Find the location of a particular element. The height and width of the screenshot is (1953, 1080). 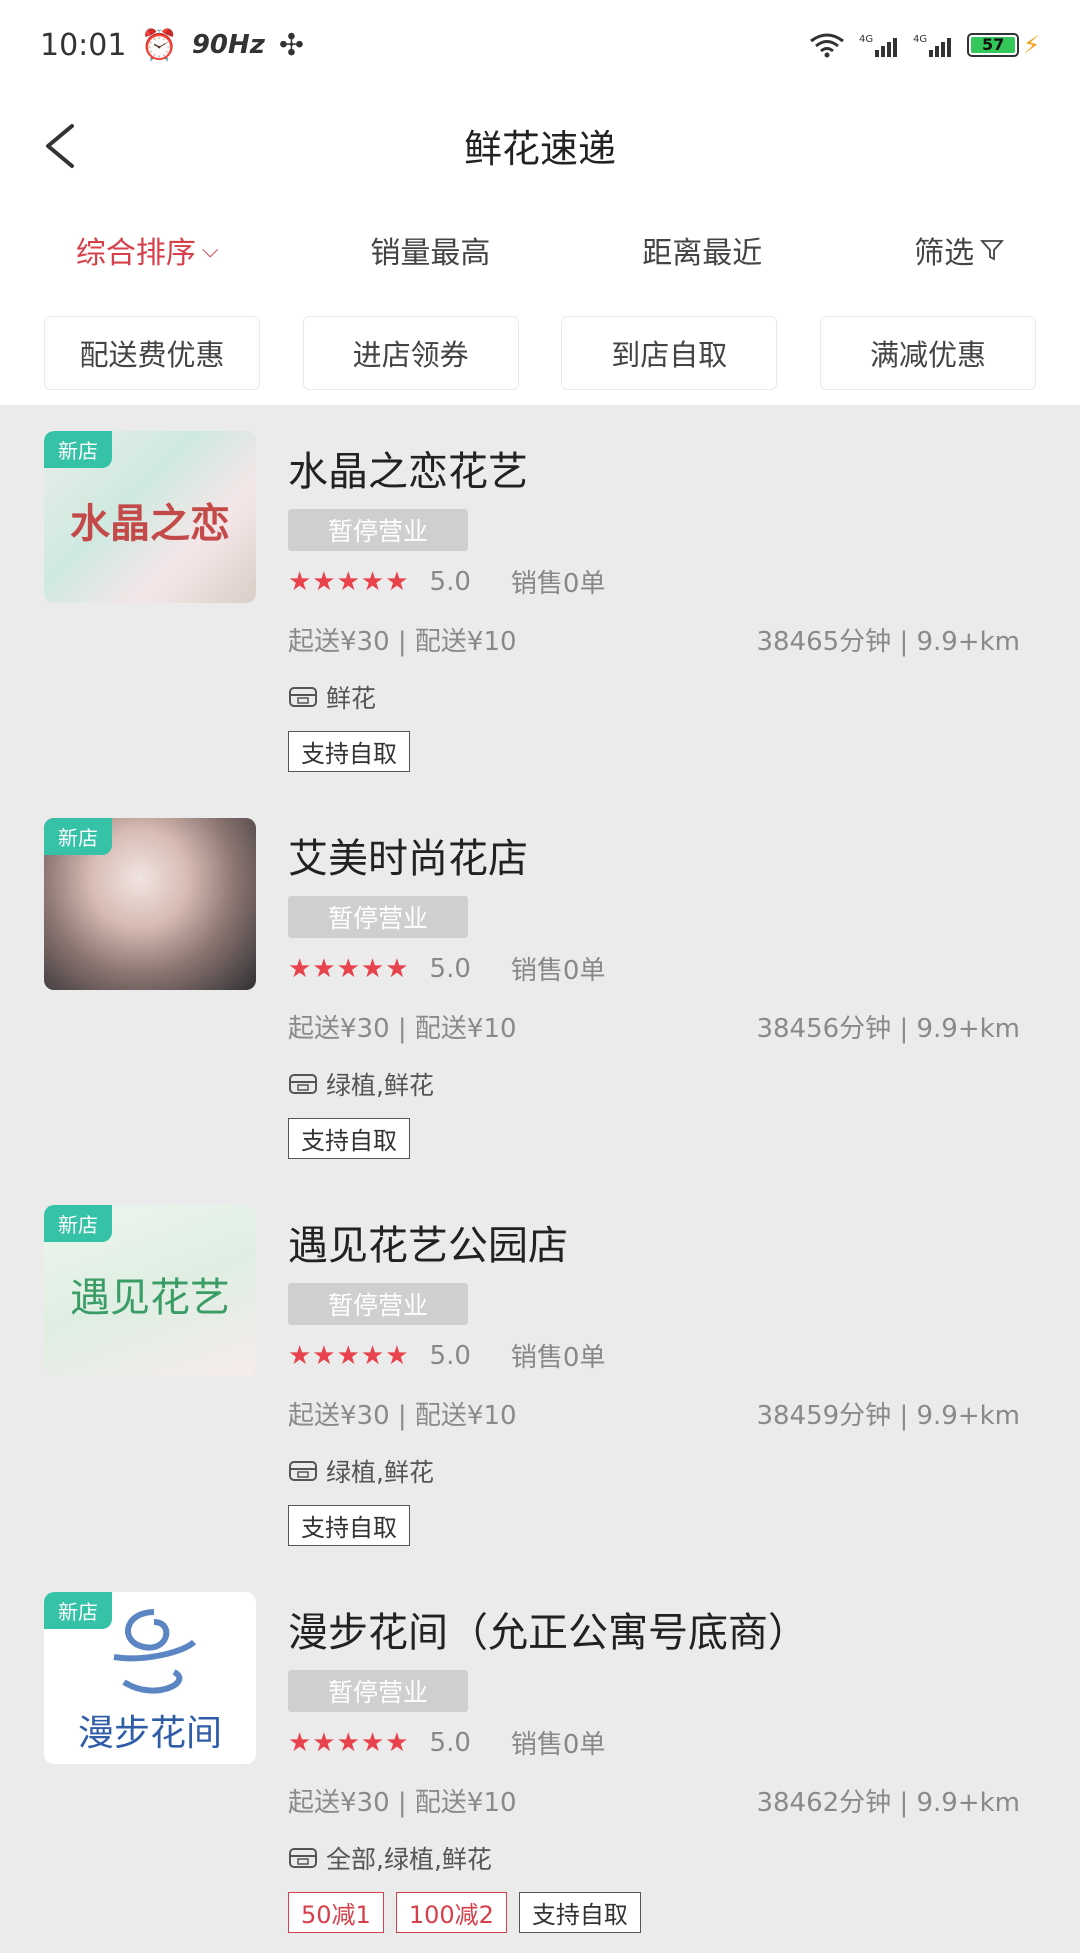

sort-comprehensive: 综合排序 ⌵ is located at coordinates (147, 250).